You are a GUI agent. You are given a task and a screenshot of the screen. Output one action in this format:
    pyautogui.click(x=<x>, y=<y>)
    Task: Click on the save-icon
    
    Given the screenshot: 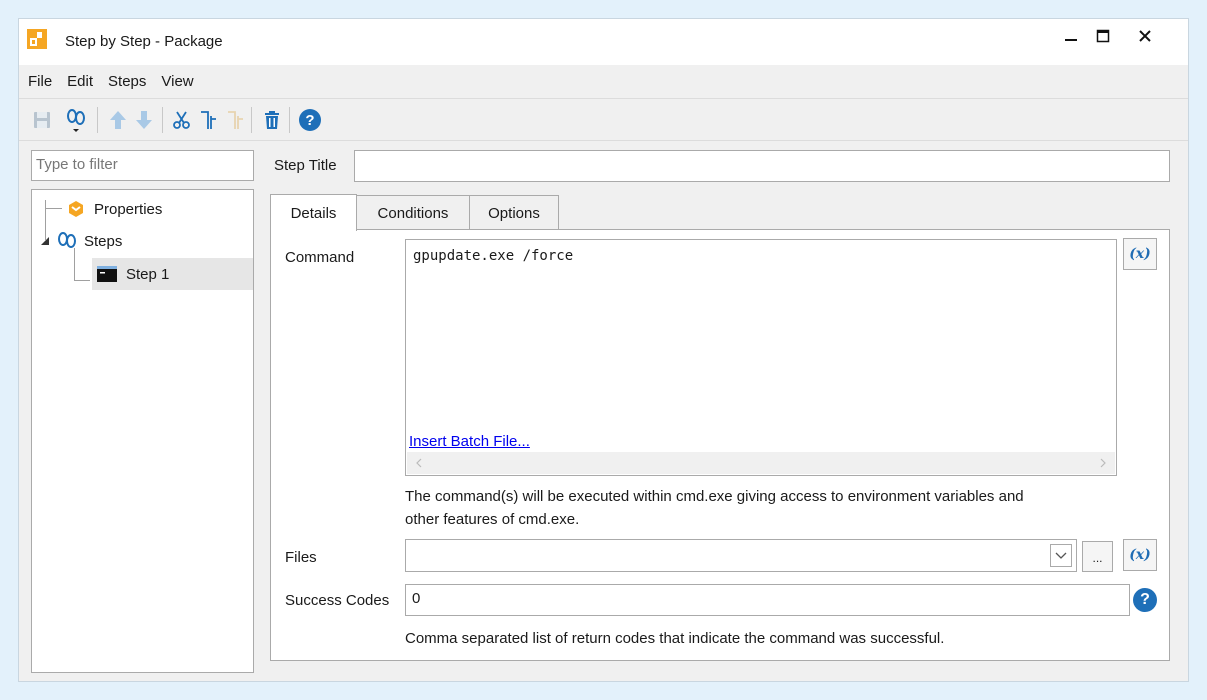 What is the action you would take?
    pyautogui.click(x=42, y=120)
    